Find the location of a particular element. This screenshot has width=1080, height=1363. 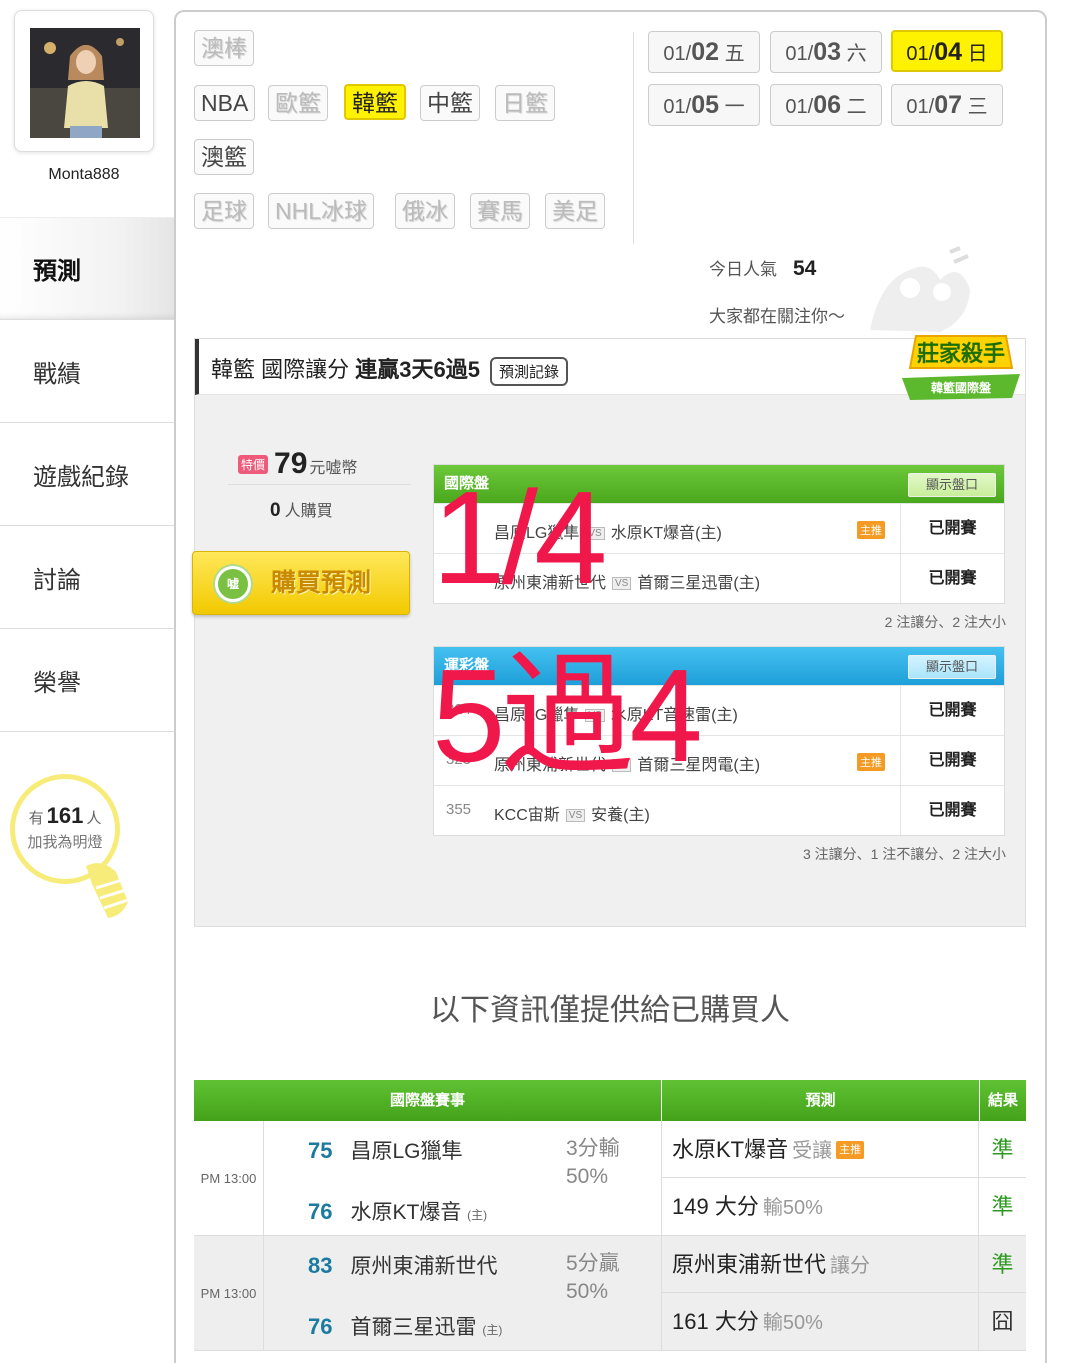

dealer-killer-badge-icon: 莊家殺手 韓籃國際盤 is located at coordinates (961, 367).